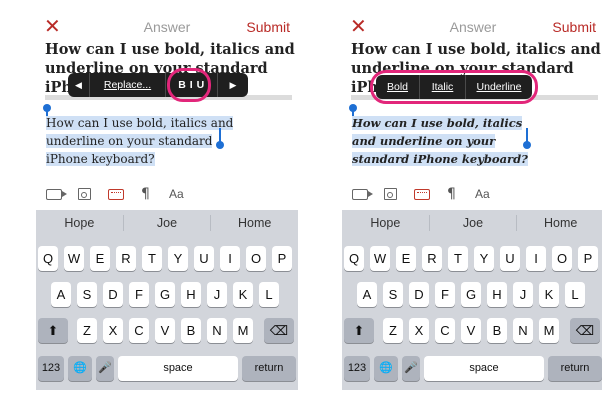 The image size is (602, 400). I want to click on predictive-bar: Hope Joe Home, so click(167, 223).